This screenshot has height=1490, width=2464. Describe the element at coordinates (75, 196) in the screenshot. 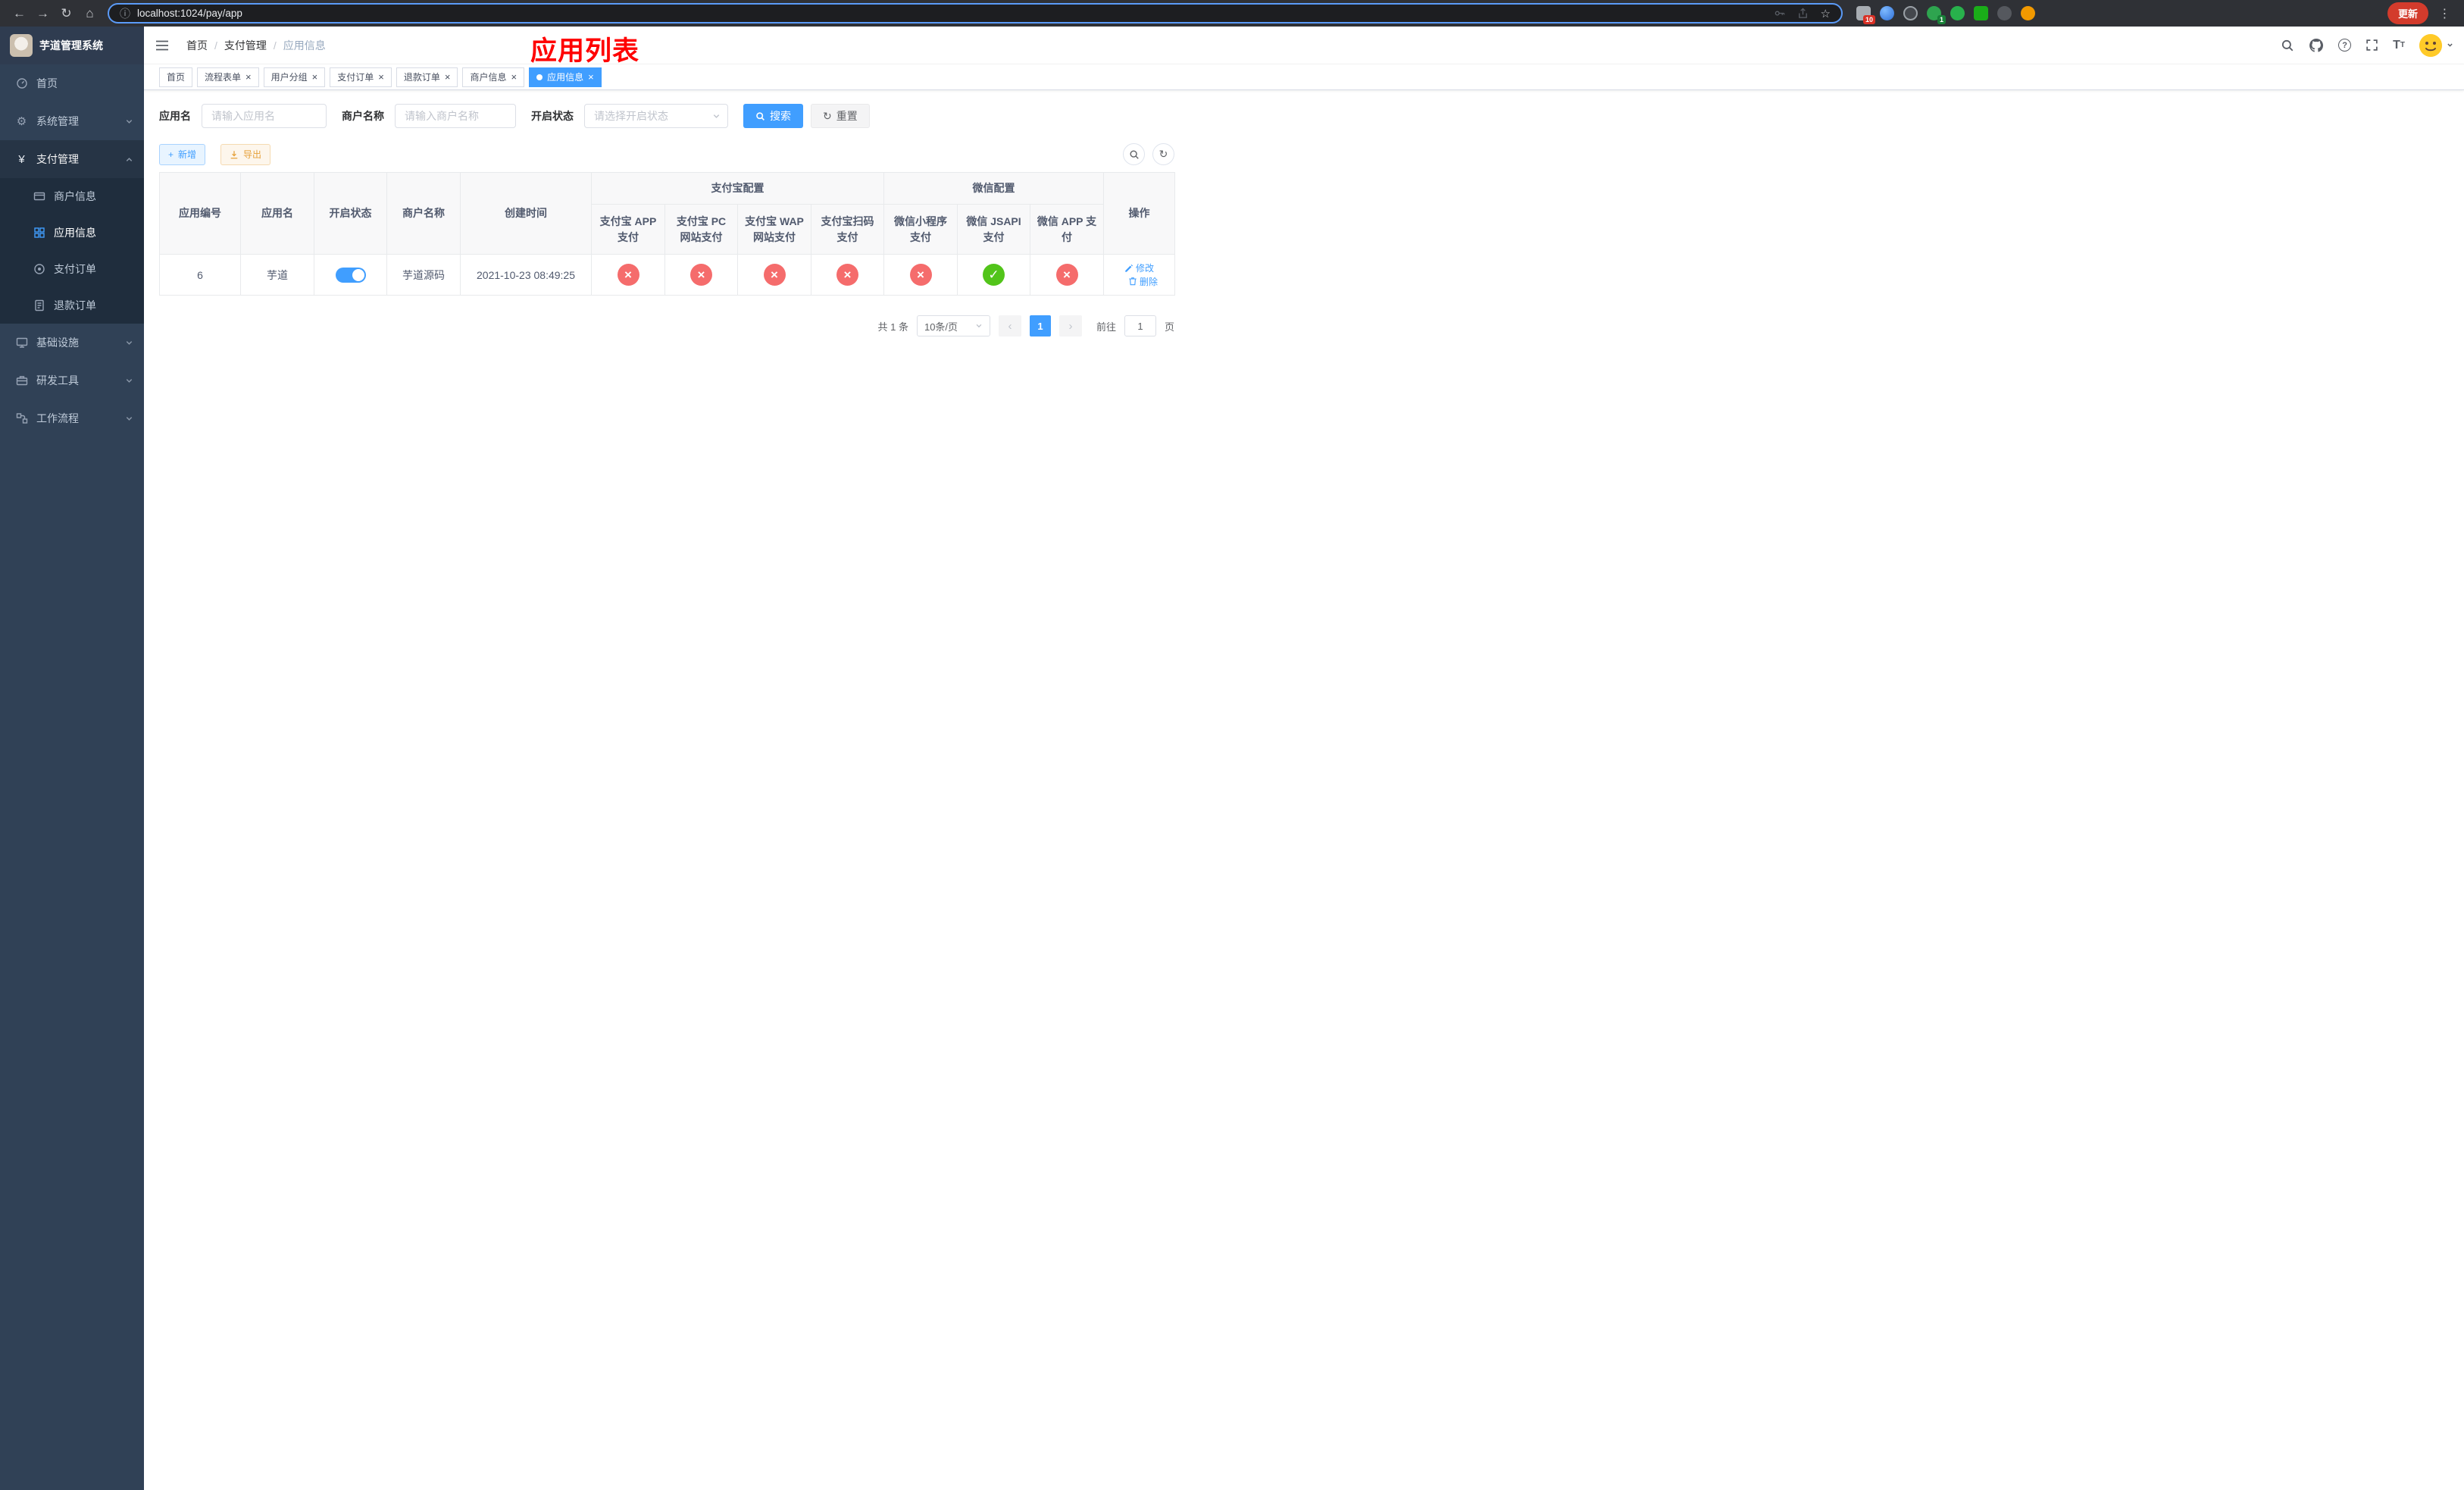

I see `sidebar-item-label: 商户信息` at that location.